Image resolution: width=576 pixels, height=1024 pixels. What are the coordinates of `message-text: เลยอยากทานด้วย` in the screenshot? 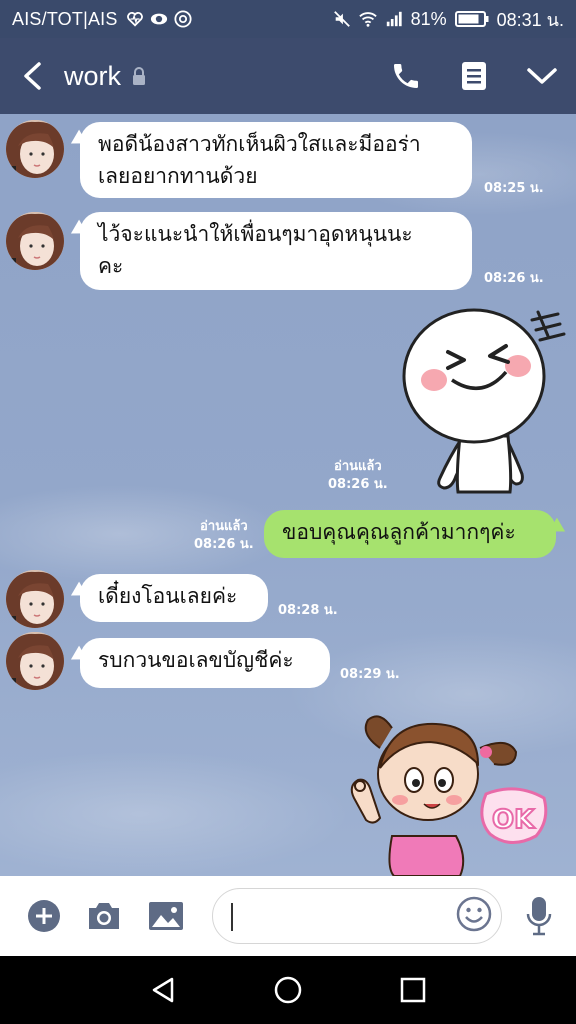 It's located at (178, 176).